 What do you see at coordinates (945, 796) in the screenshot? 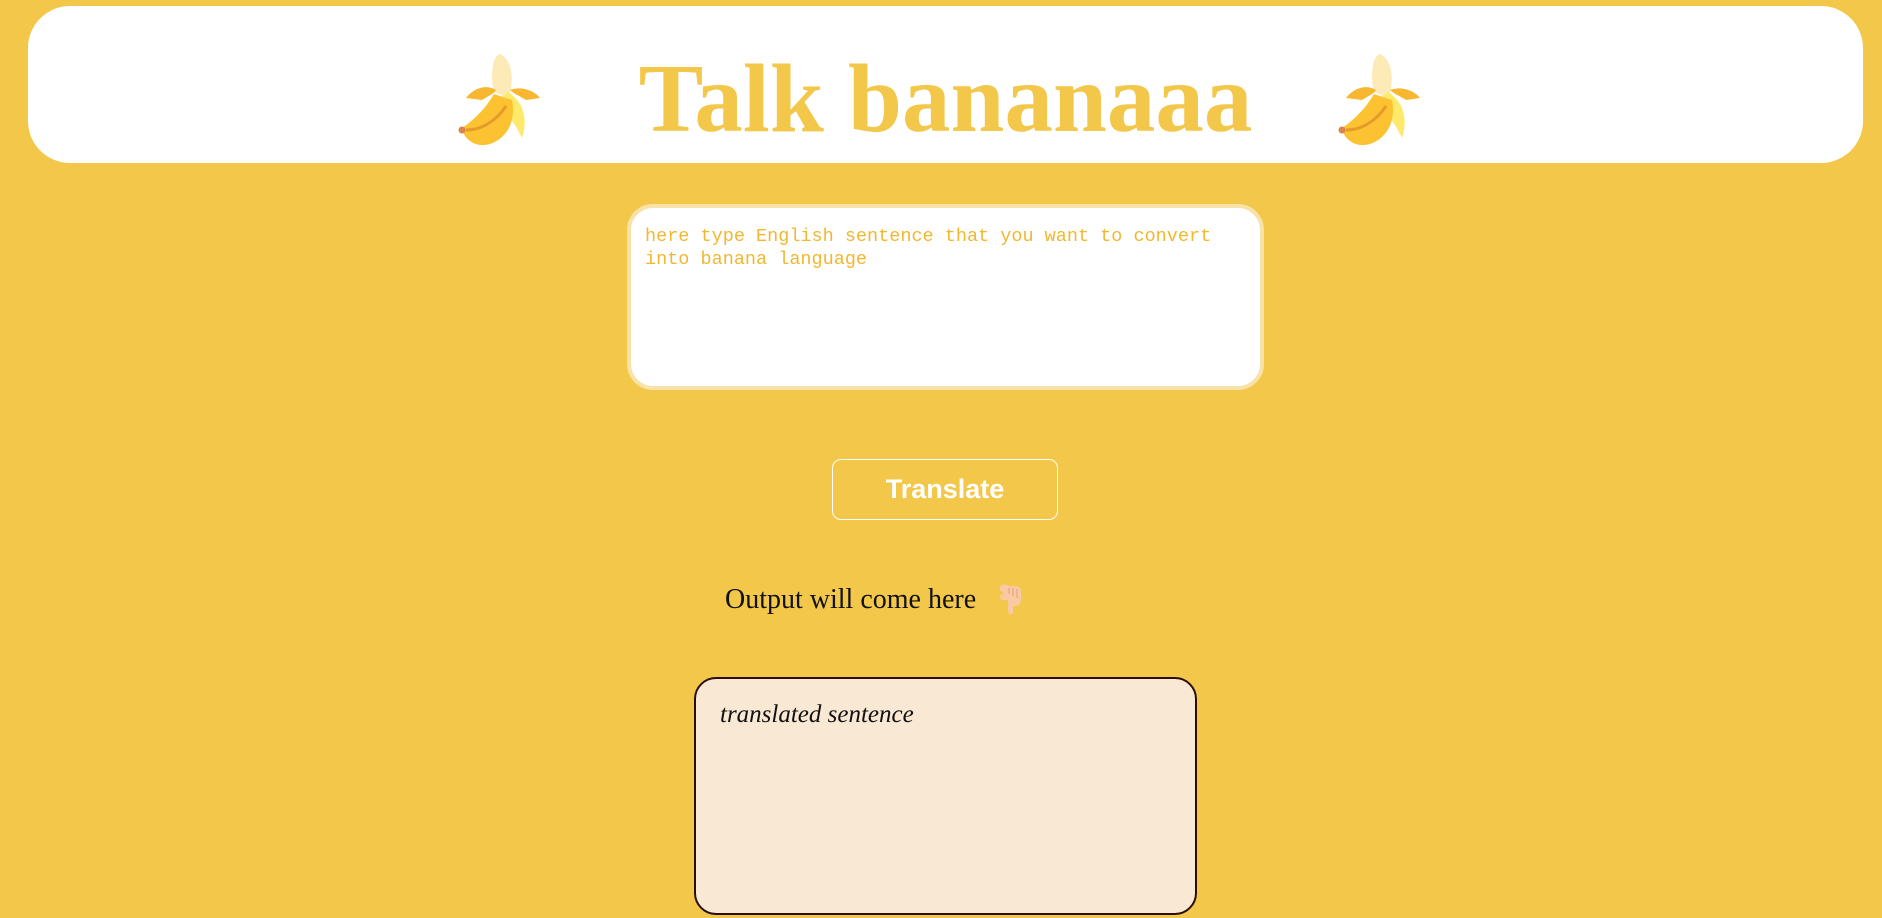
I see `output-box: translated sentence` at bounding box center [945, 796].